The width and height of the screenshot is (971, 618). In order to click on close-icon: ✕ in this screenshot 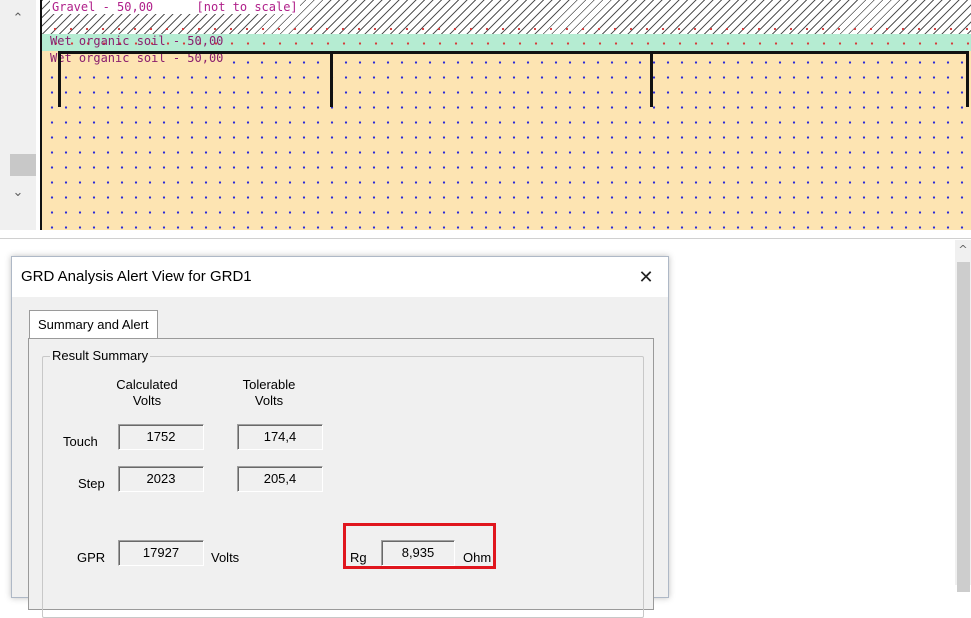, I will do `click(646, 277)`.